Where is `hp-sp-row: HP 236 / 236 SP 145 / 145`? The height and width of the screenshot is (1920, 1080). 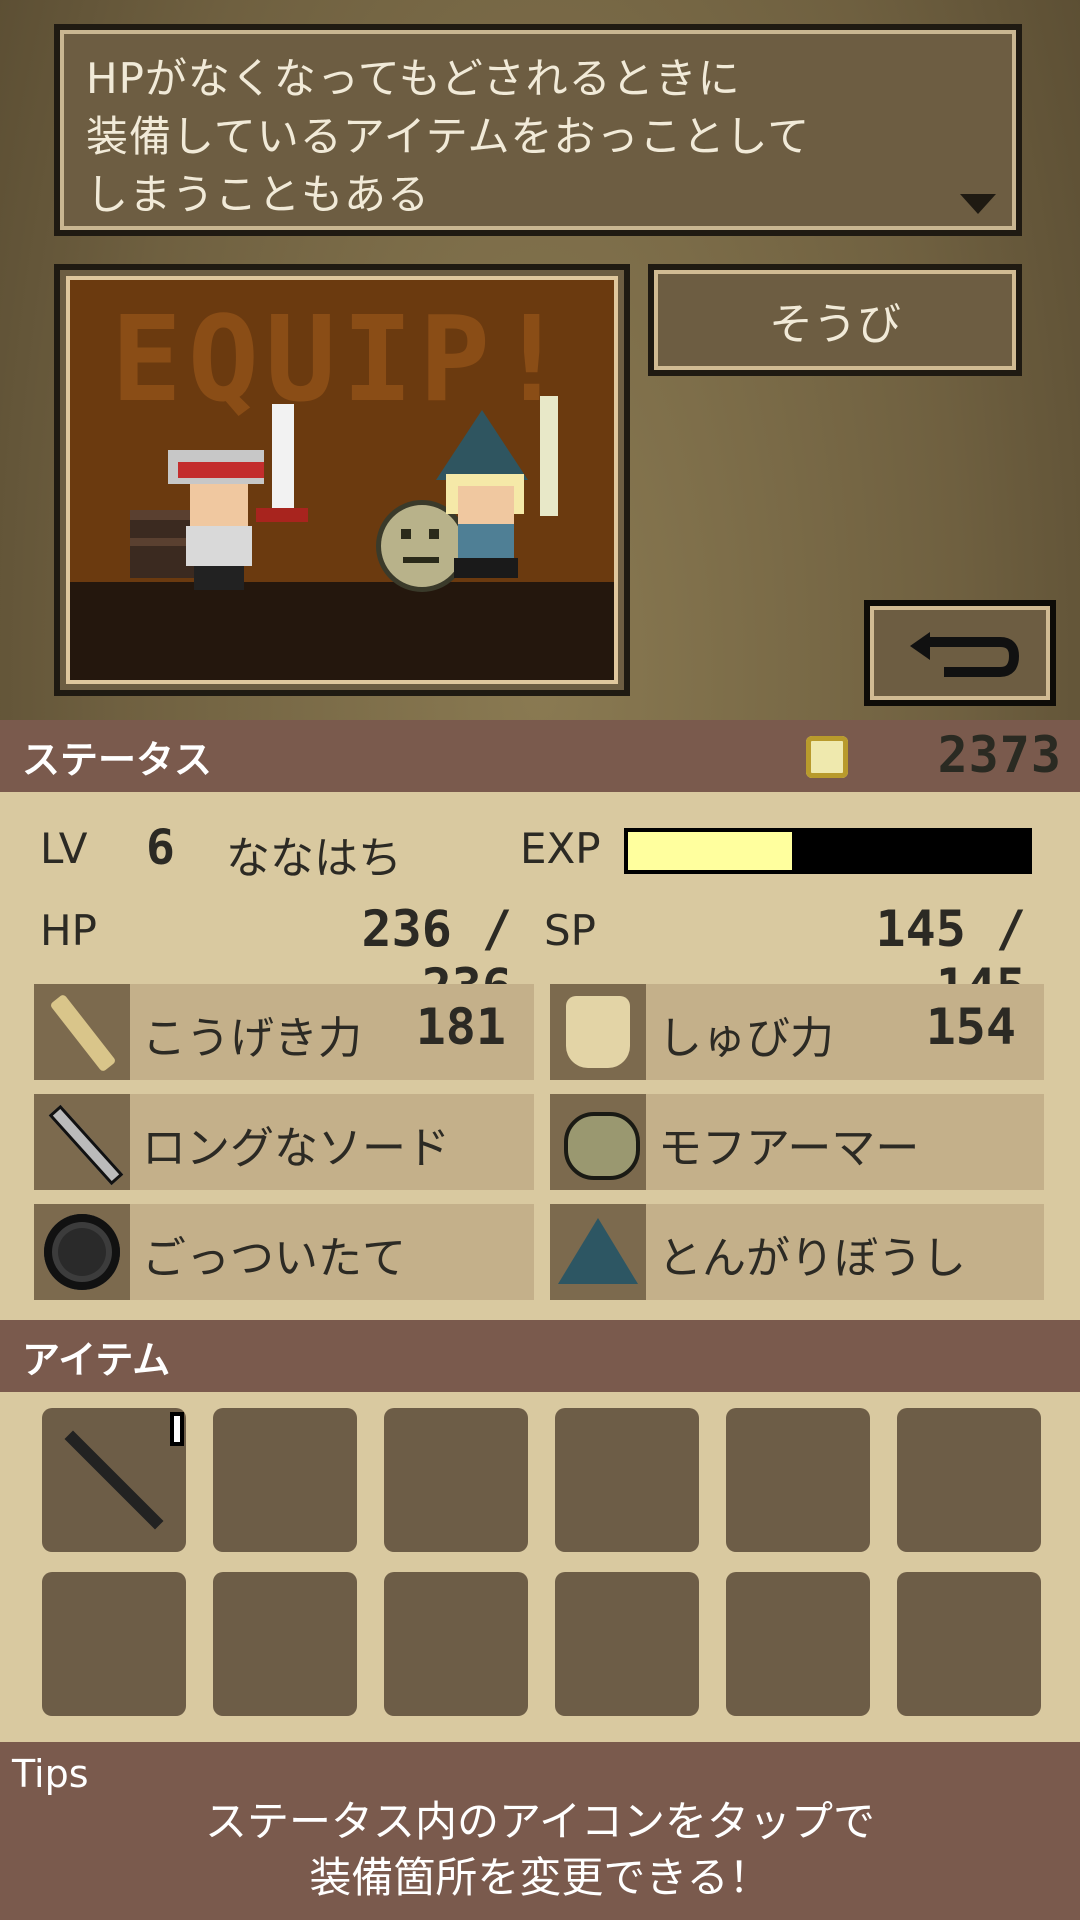
hp-sp-row: HP 236 / 236 SP 145 / 145 is located at coordinates (540, 956).